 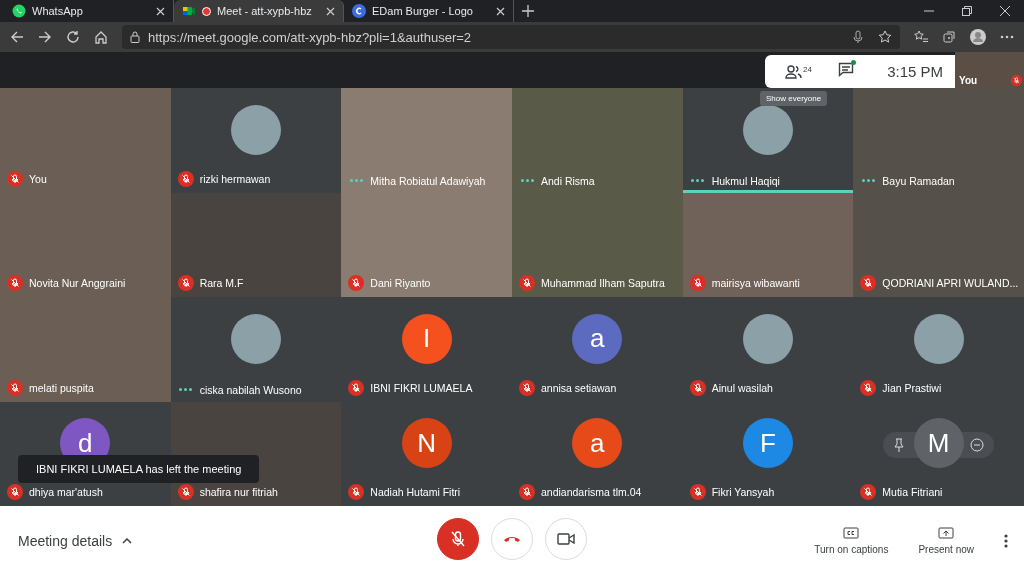 What do you see at coordinates (946, 532) in the screenshot?
I see `present-screen-icon` at bounding box center [946, 532].